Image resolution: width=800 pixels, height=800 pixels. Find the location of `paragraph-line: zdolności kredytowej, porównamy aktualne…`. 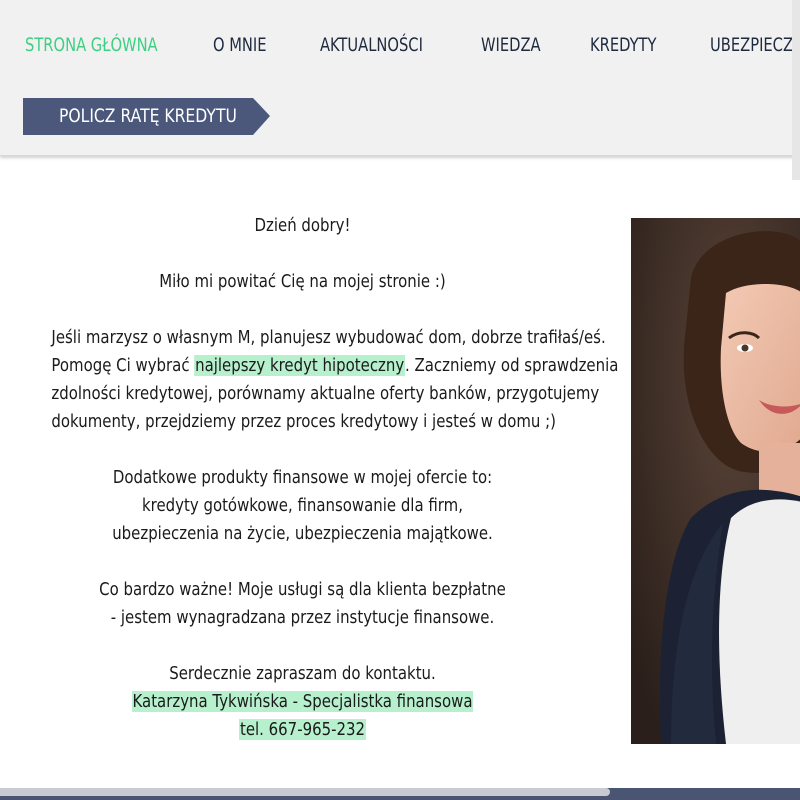

paragraph-line: zdolności kredytowej, porównamy aktualne… is located at coordinates (325, 393).